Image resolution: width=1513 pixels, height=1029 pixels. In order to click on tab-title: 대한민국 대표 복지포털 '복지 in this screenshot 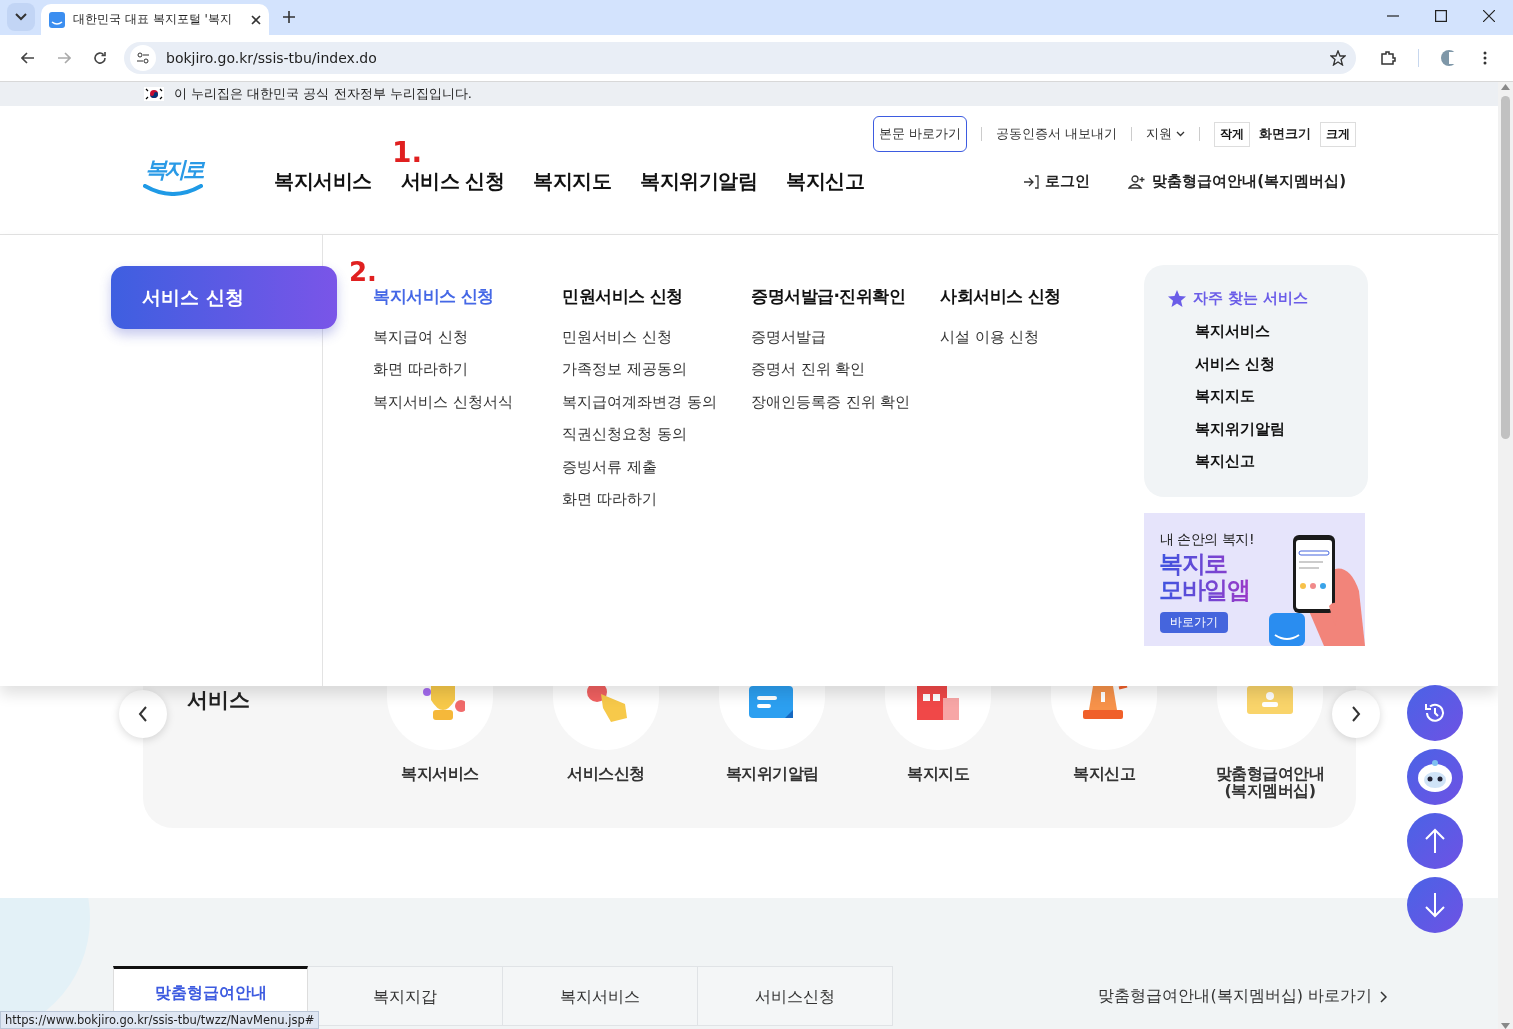, I will do `click(153, 19)`.